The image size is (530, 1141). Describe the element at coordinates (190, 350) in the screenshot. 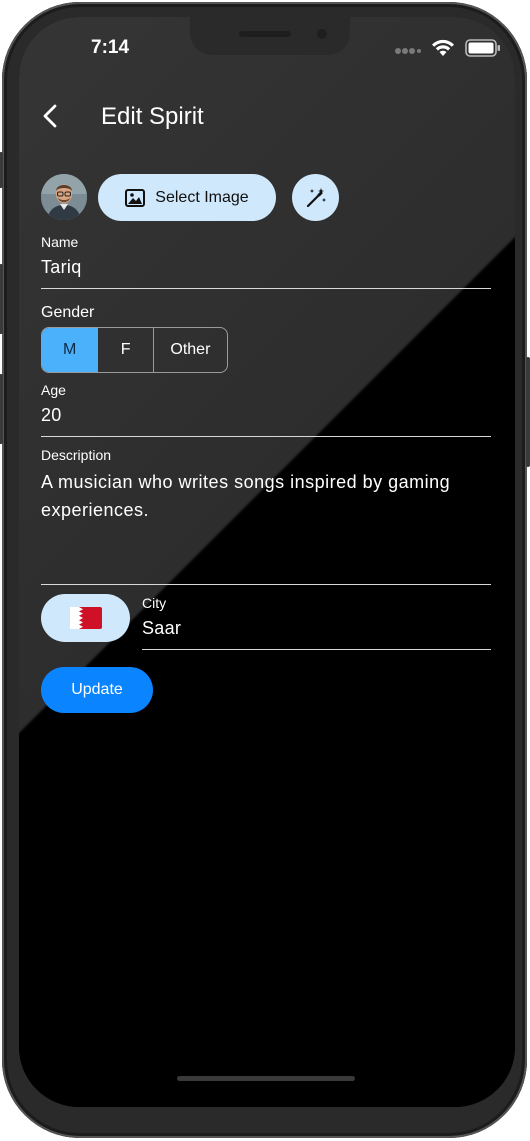

I see `gender-option-other: Other` at that location.